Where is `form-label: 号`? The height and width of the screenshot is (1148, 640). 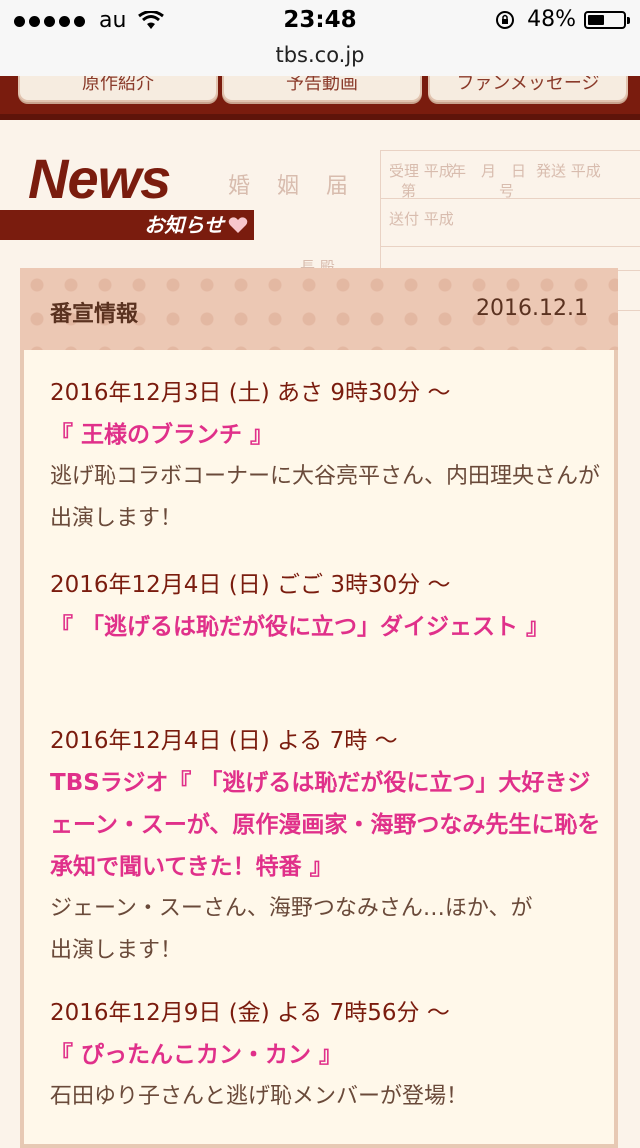
form-label: 号 is located at coordinates (507, 191).